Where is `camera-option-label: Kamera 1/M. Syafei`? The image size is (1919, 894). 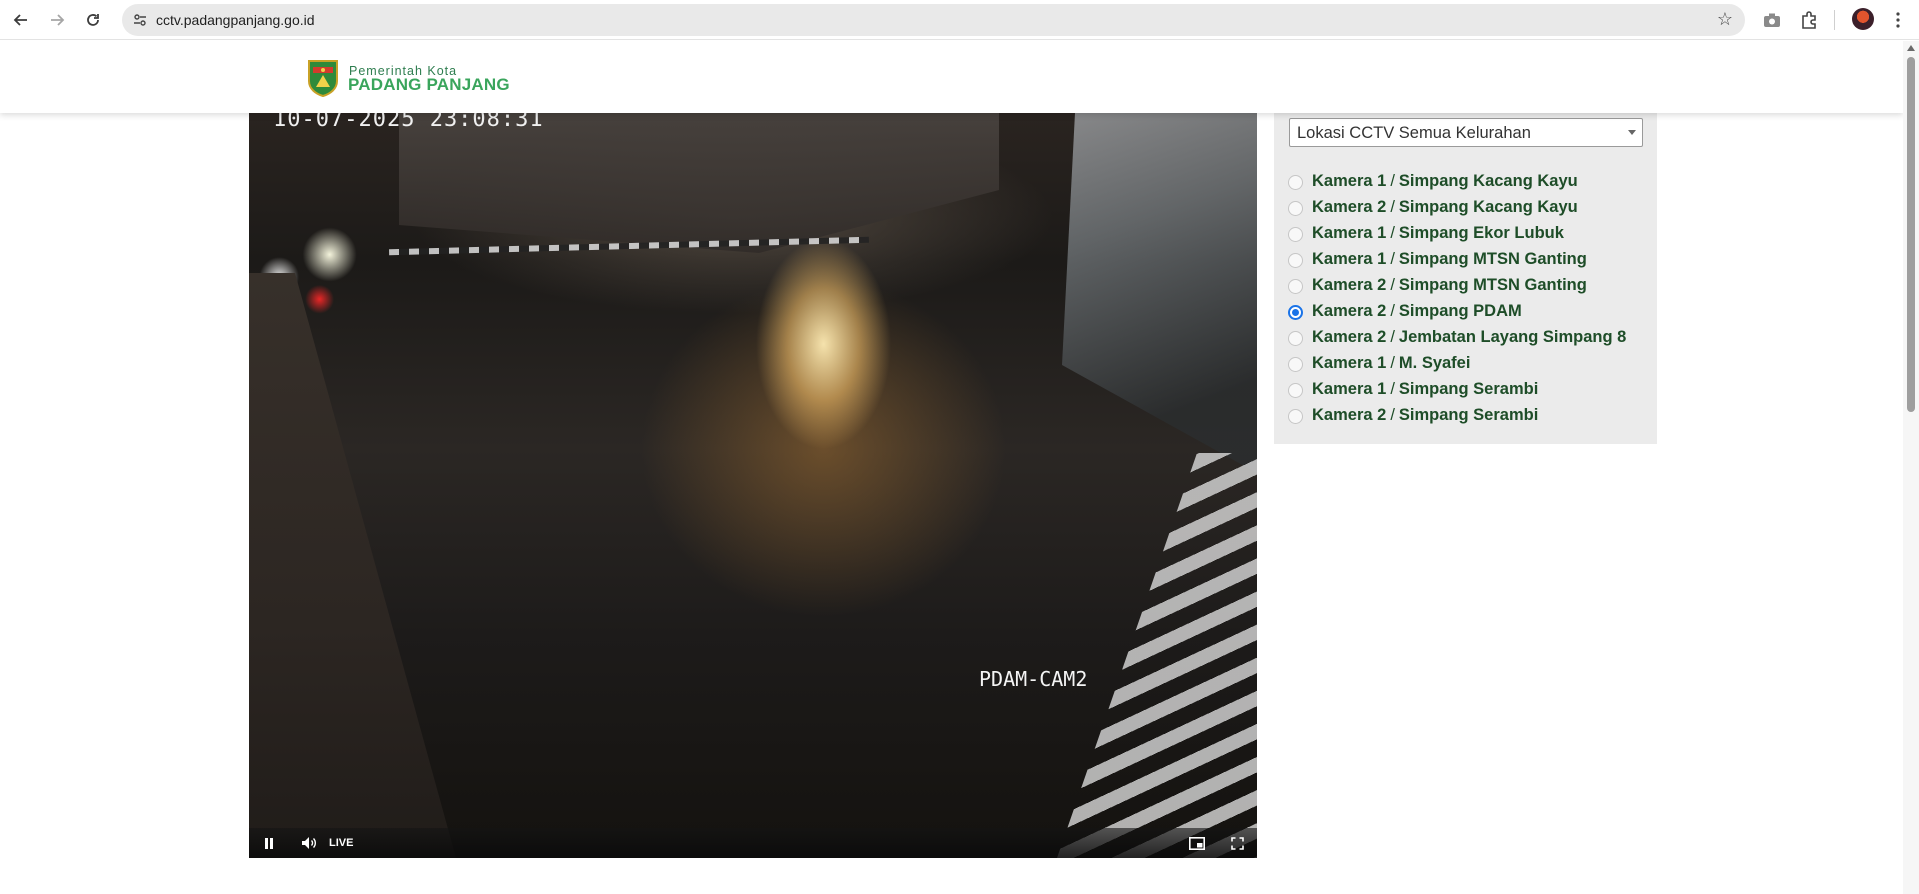 camera-option-label: Kamera 1/M. Syafei is located at coordinates (1391, 363).